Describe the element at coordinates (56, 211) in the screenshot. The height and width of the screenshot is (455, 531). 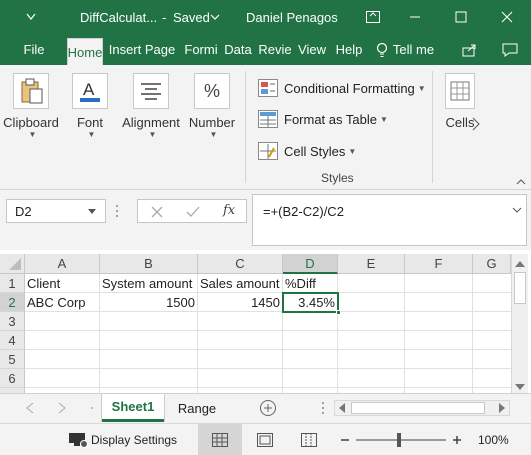
I see `name-box: D2` at that location.